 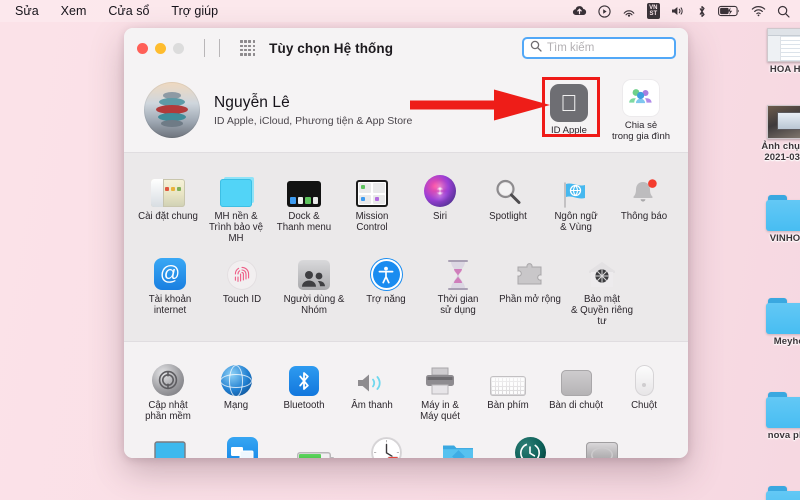 I want to click on pref-item-sound: Âm thanh, so click(x=372, y=389).